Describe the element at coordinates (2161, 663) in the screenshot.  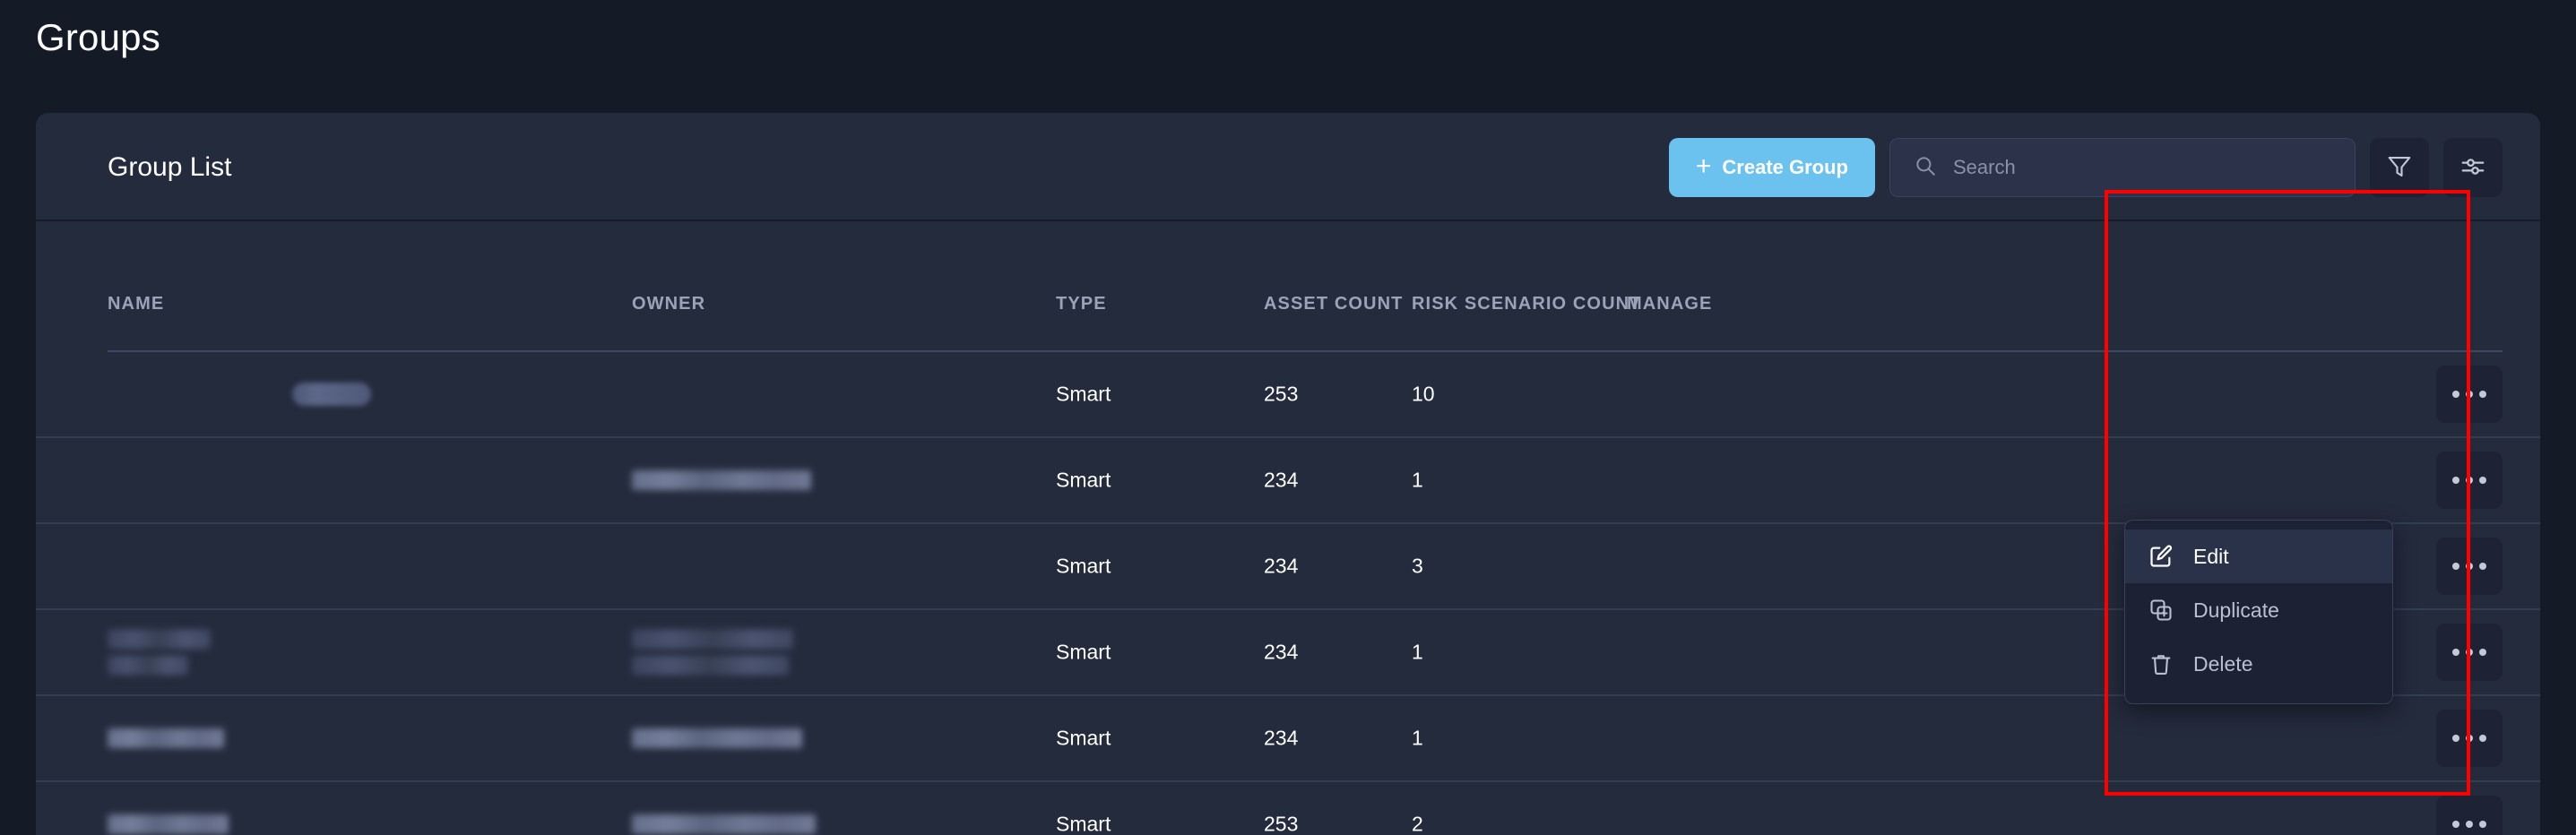
I see `trash-delete-icon` at that location.